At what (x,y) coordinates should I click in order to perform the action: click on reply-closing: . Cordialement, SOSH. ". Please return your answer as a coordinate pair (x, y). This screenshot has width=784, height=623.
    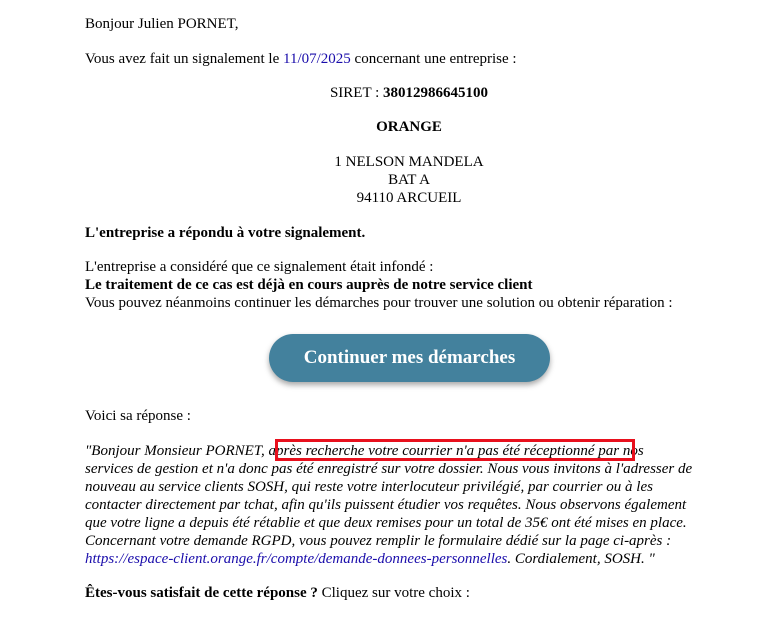
    Looking at the image, I should click on (581, 559).